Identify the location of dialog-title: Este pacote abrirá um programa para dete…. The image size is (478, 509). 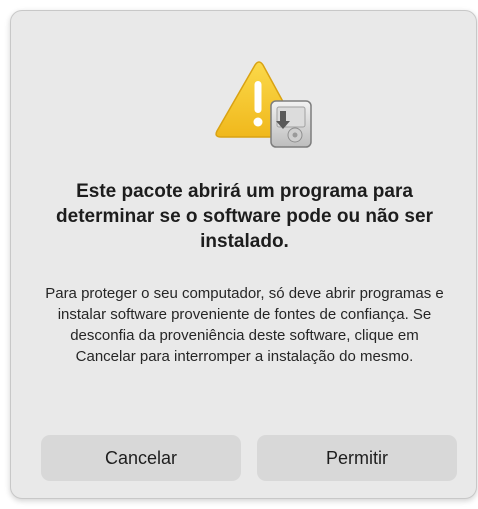
(244, 216).